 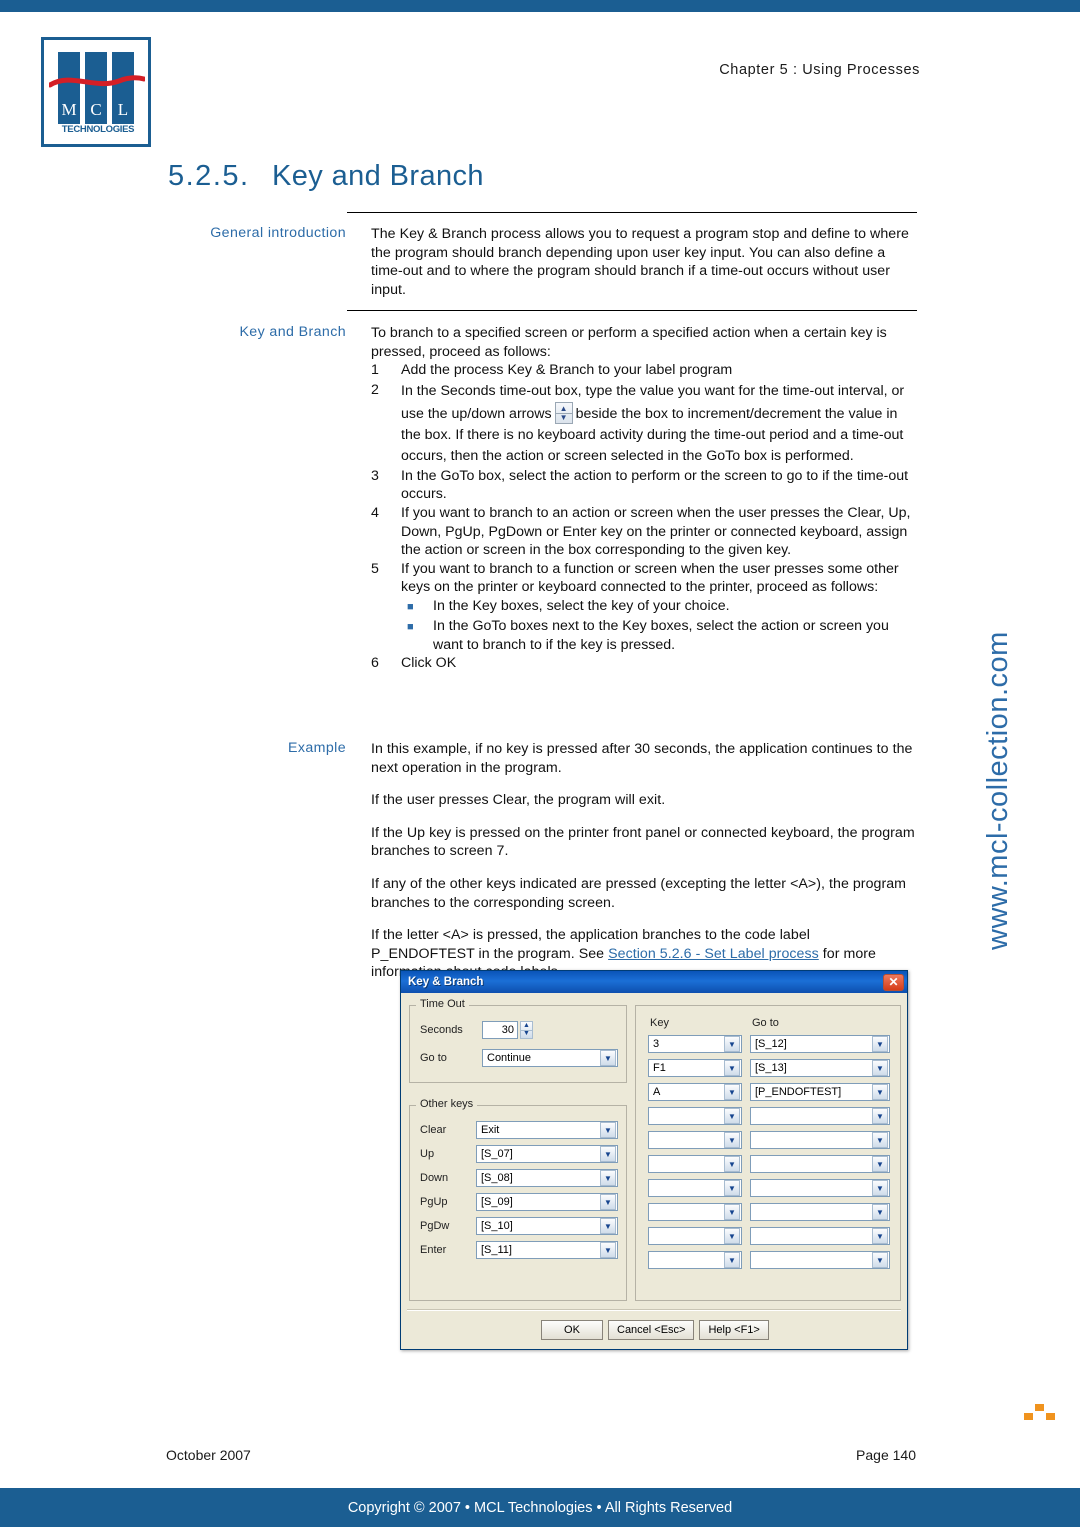 What do you see at coordinates (317, 748) in the screenshot?
I see `label-example: Example` at bounding box center [317, 748].